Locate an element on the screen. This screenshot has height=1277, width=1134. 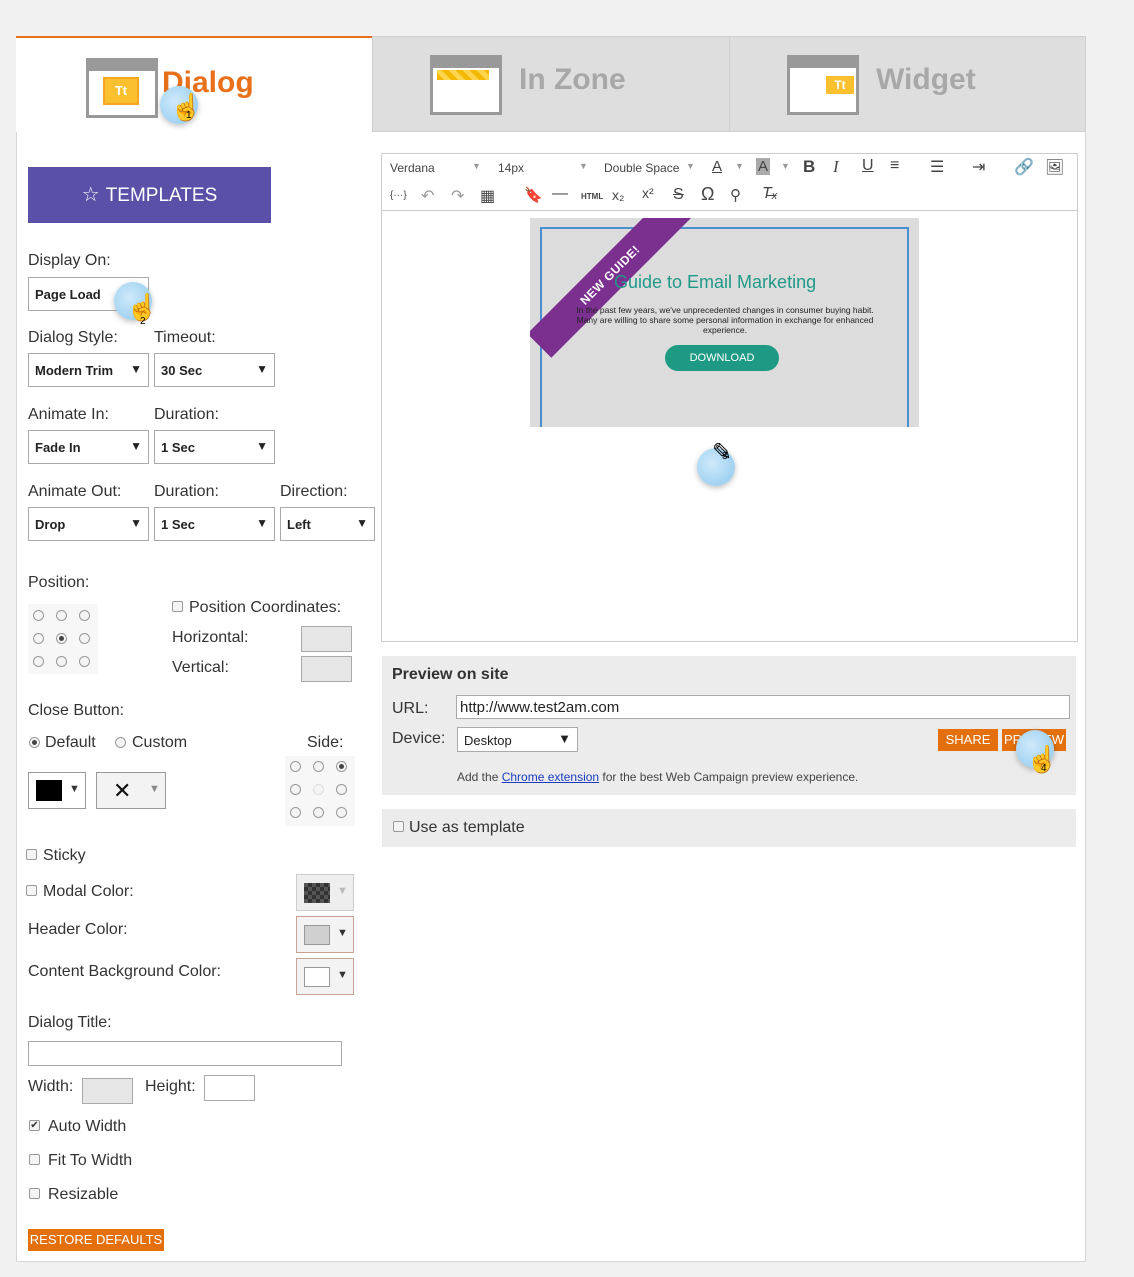
link-icon: 🔗 is located at coordinates (1024, 167).